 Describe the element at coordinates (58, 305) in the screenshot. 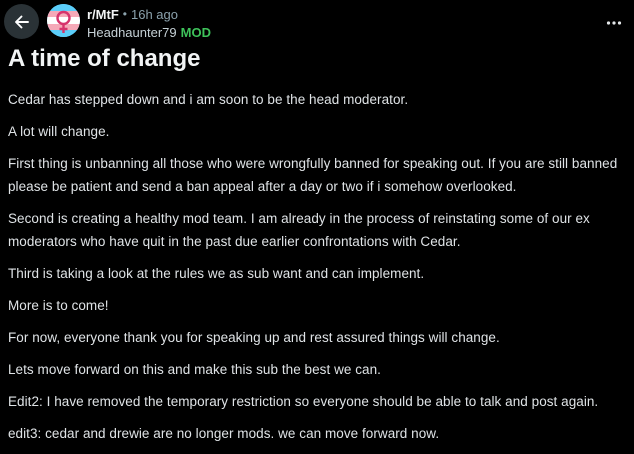

I see `post-paragraph: More is to come!` at that location.